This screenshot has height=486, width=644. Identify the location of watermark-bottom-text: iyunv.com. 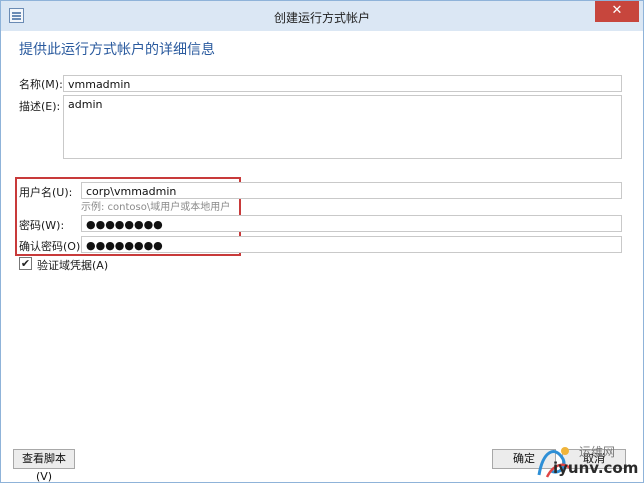
(596, 468).